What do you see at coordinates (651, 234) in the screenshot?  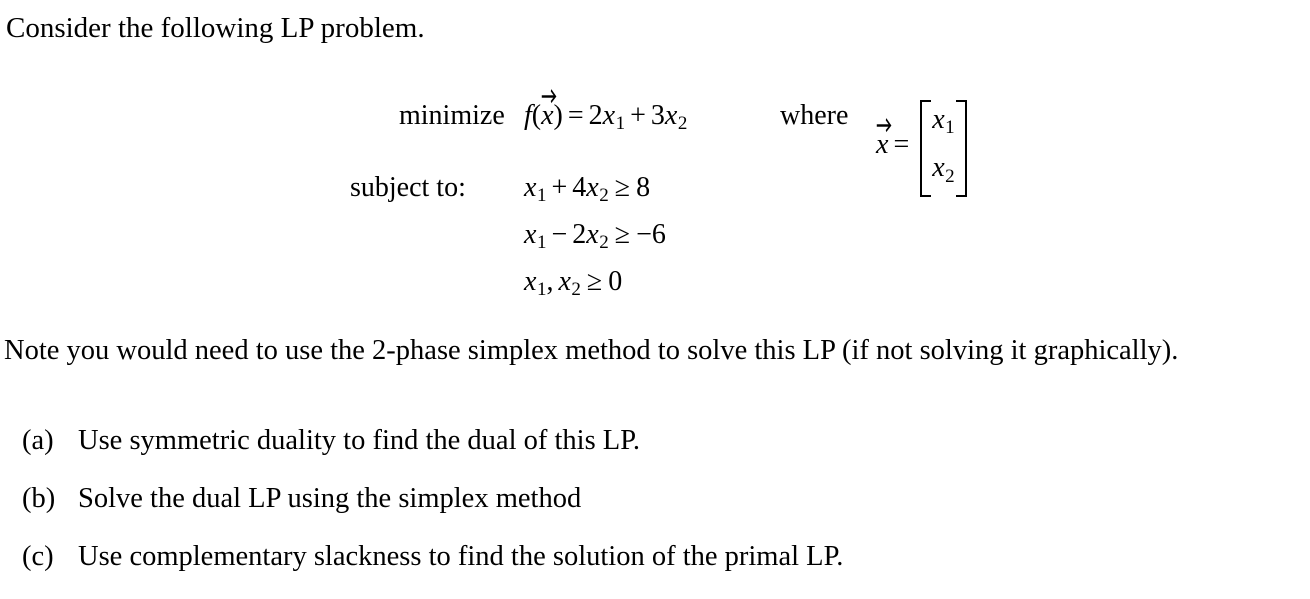 I see `c2-rhs: −6` at bounding box center [651, 234].